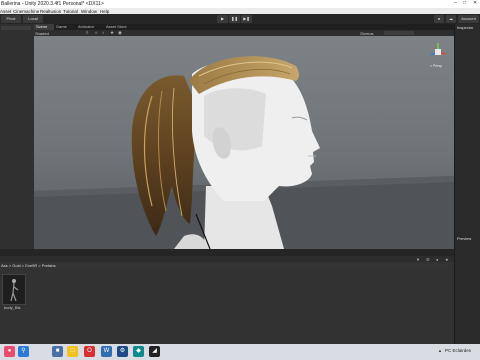  I want to click on system-tray-icon: ▲, so click(440, 350).